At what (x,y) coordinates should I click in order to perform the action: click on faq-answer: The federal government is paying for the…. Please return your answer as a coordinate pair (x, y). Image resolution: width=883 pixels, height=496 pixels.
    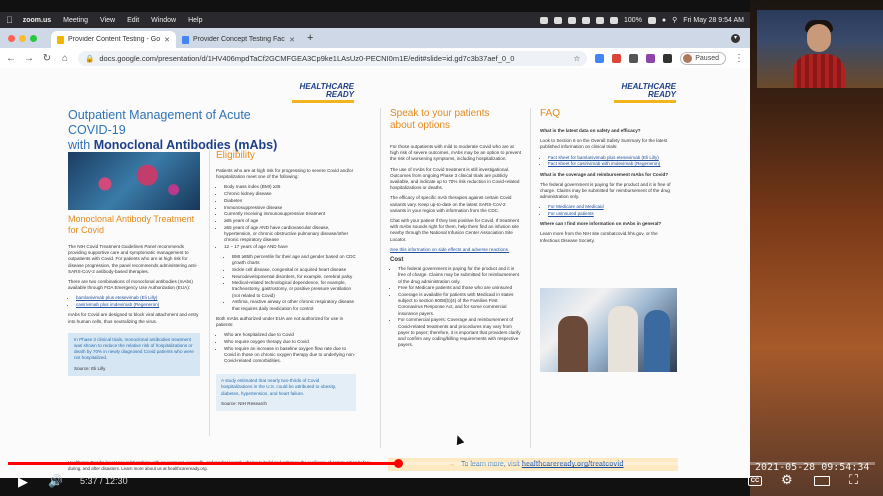
    Looking at the image, I should click on (605, 190).